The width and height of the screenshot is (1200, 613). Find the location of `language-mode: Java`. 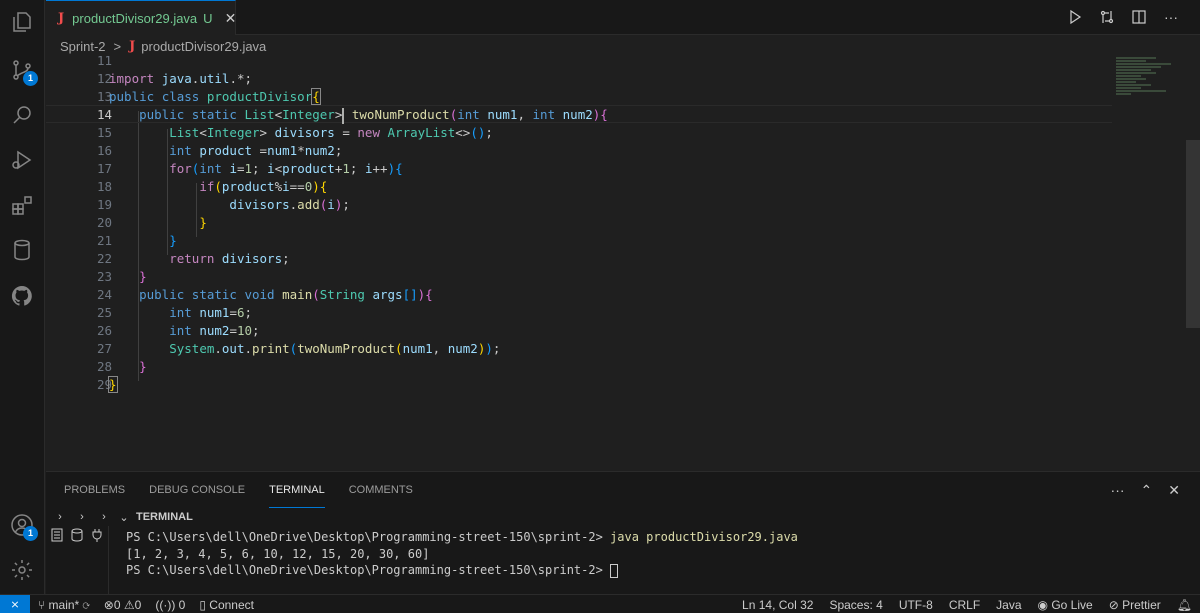

language-mode: Java is located at coordinates (1008, 605).